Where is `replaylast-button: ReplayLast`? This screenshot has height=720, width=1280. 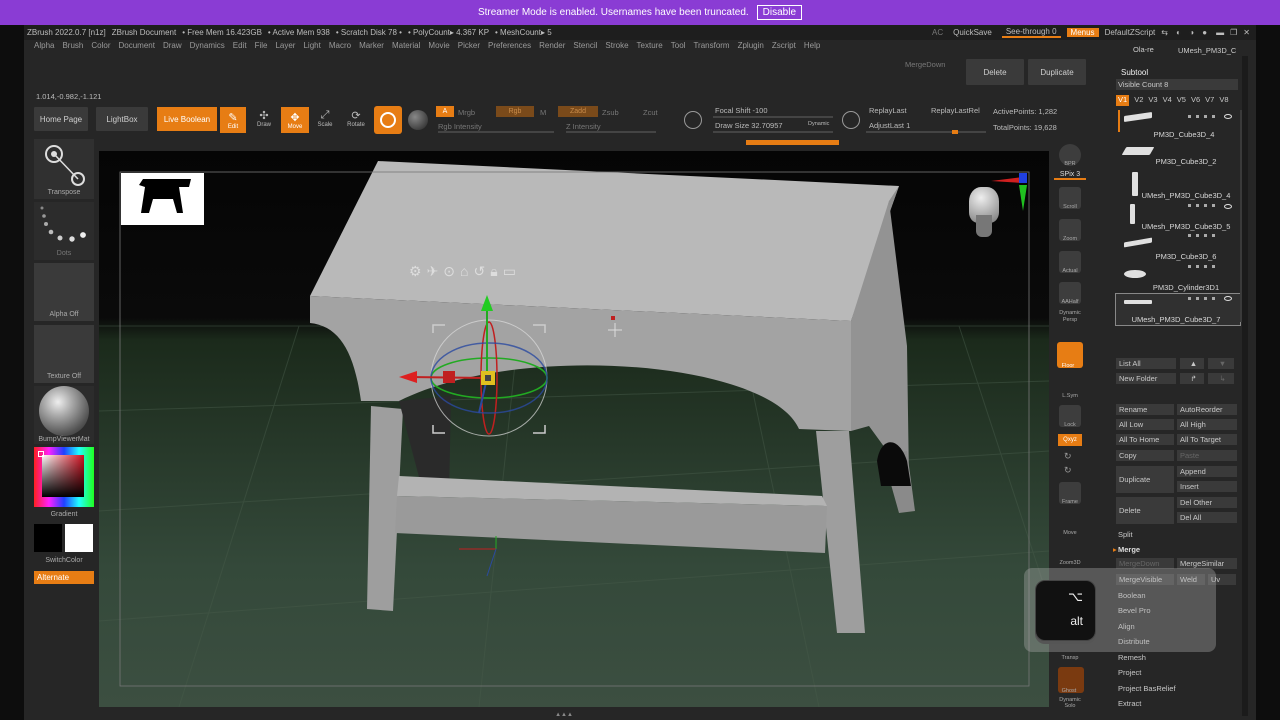
replaylast-button: ReplayLast is located at coordinates (888, 110).